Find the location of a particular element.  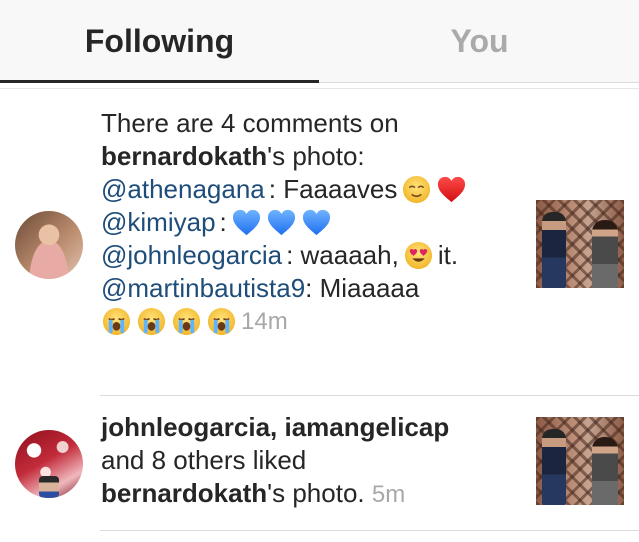

red-heart-icon is located at coordinates (451, 189).